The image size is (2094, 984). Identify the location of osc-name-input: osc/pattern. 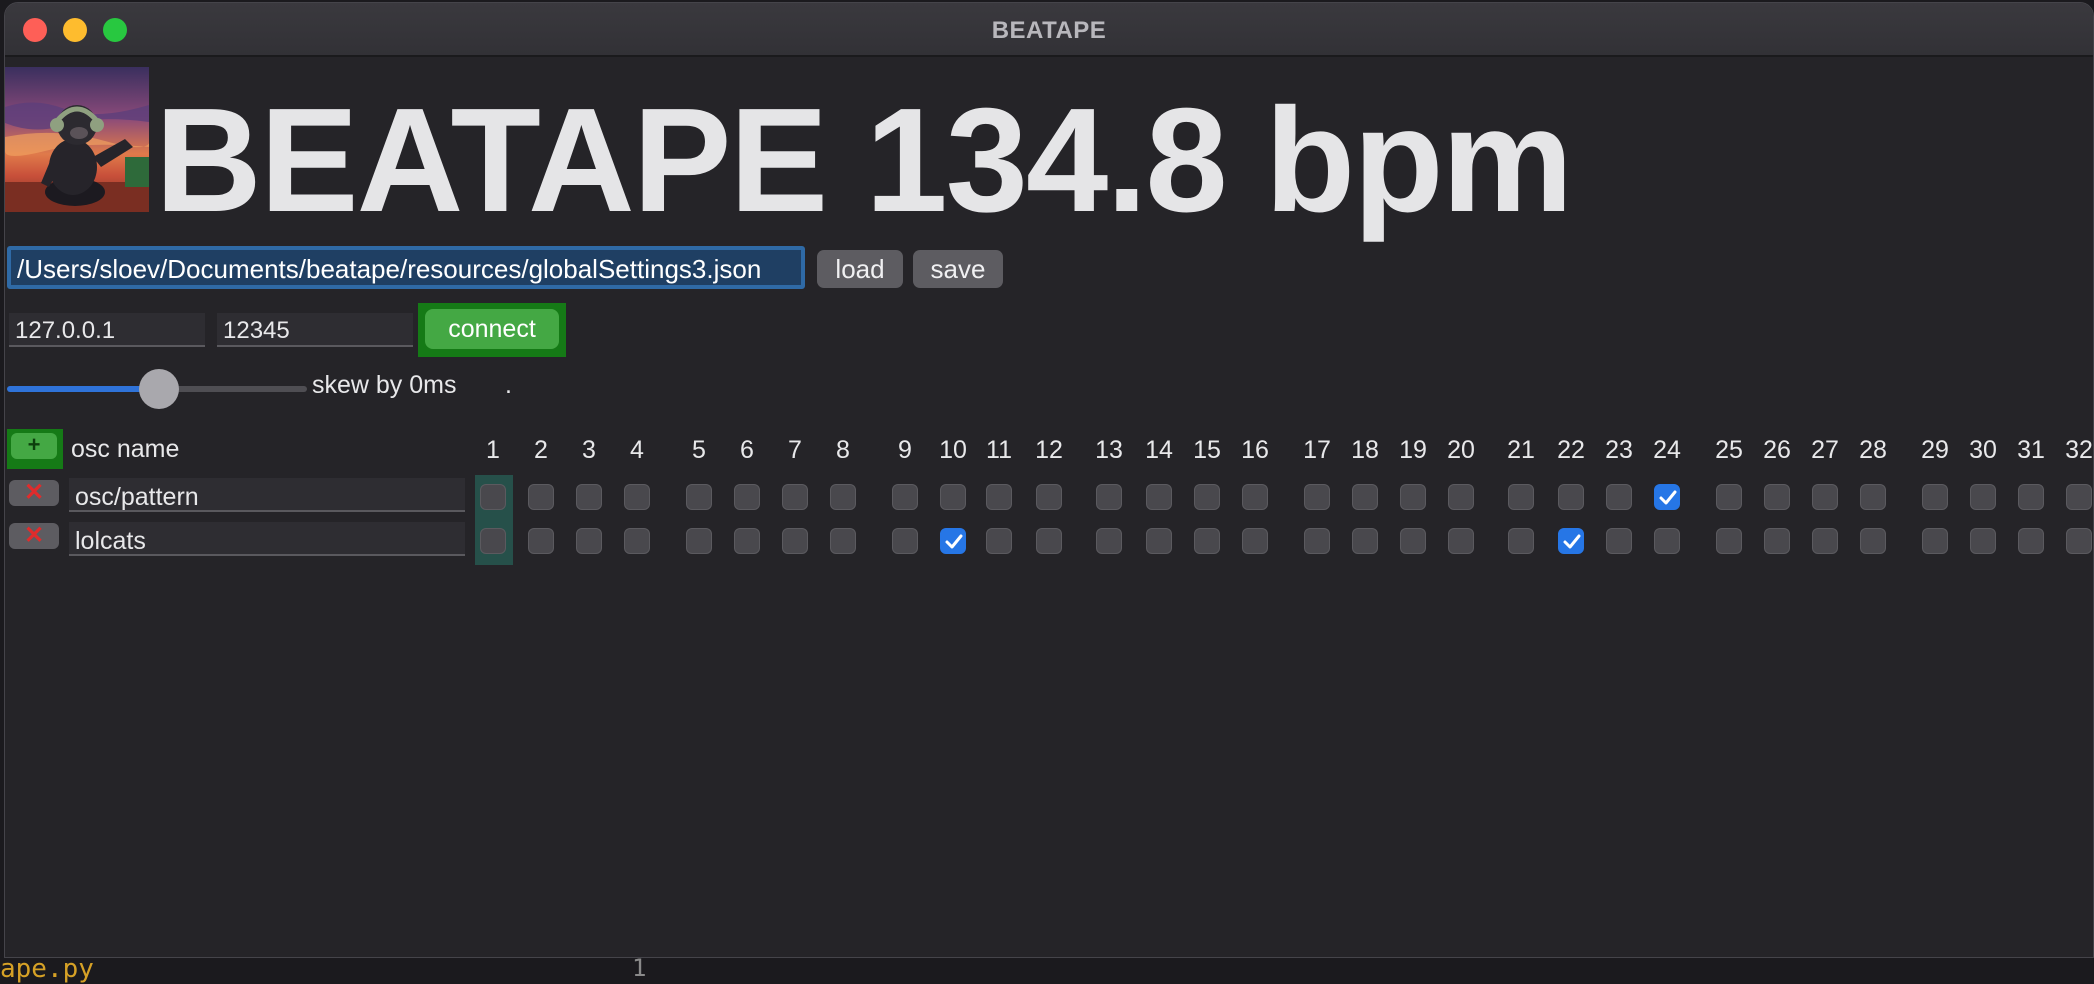
(267, 495).